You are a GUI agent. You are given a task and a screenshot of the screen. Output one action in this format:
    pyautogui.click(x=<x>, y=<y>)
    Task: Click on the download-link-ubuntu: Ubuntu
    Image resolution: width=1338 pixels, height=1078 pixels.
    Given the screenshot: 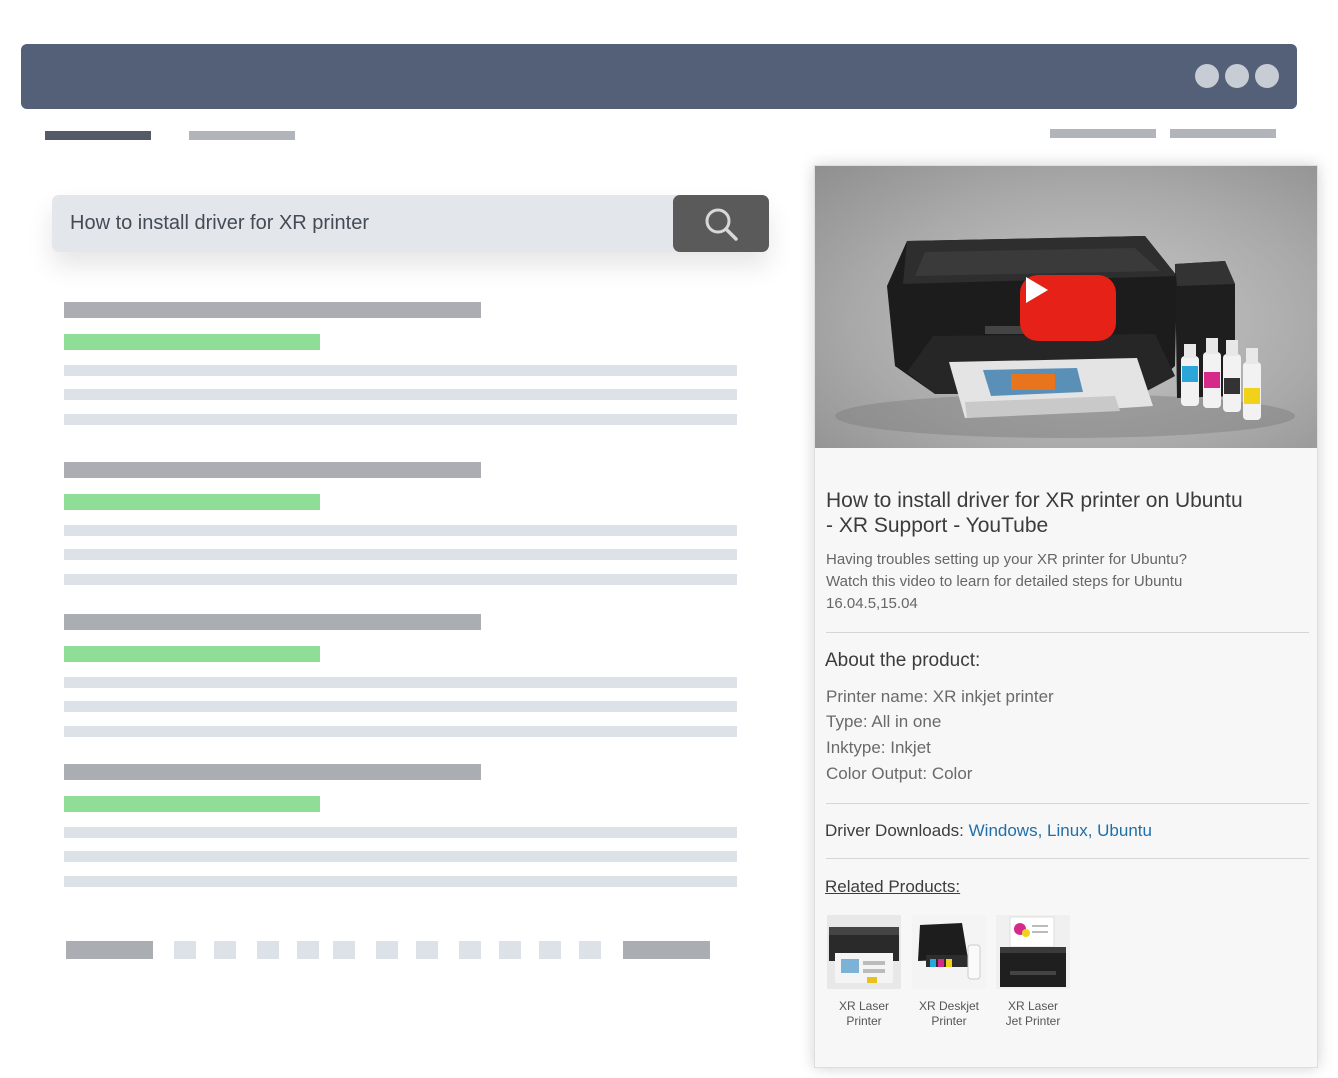 What is the action you would take?
    pyautogui.click(x=1124, y=830)
    